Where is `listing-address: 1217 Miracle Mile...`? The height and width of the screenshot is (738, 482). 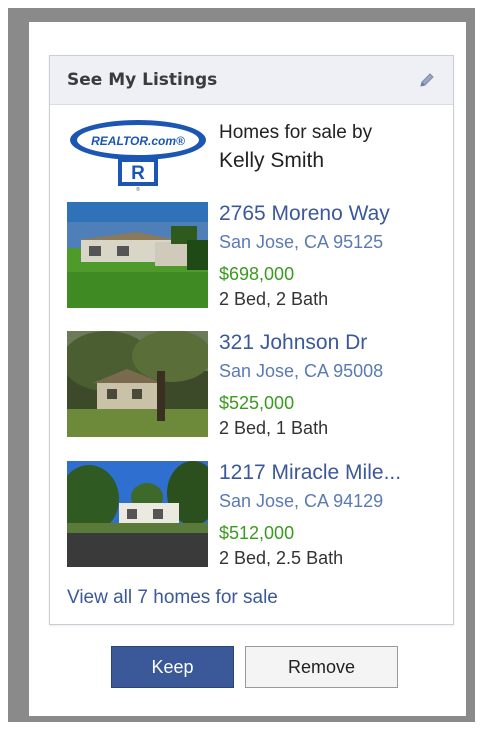 listing-address: 1217 Miracle Mile... is located at coordinates (310, 473).